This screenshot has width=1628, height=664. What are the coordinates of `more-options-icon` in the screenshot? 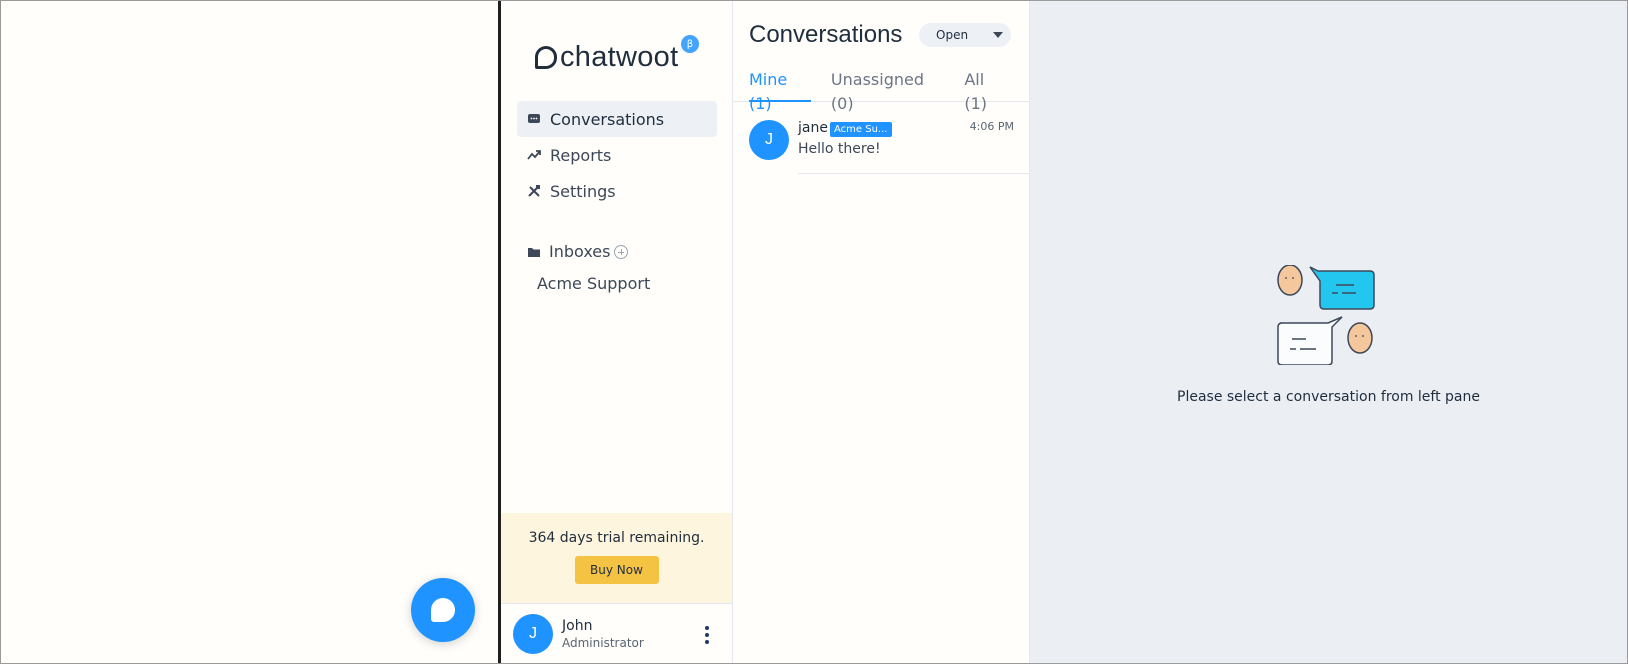 It's located at (707, 635).